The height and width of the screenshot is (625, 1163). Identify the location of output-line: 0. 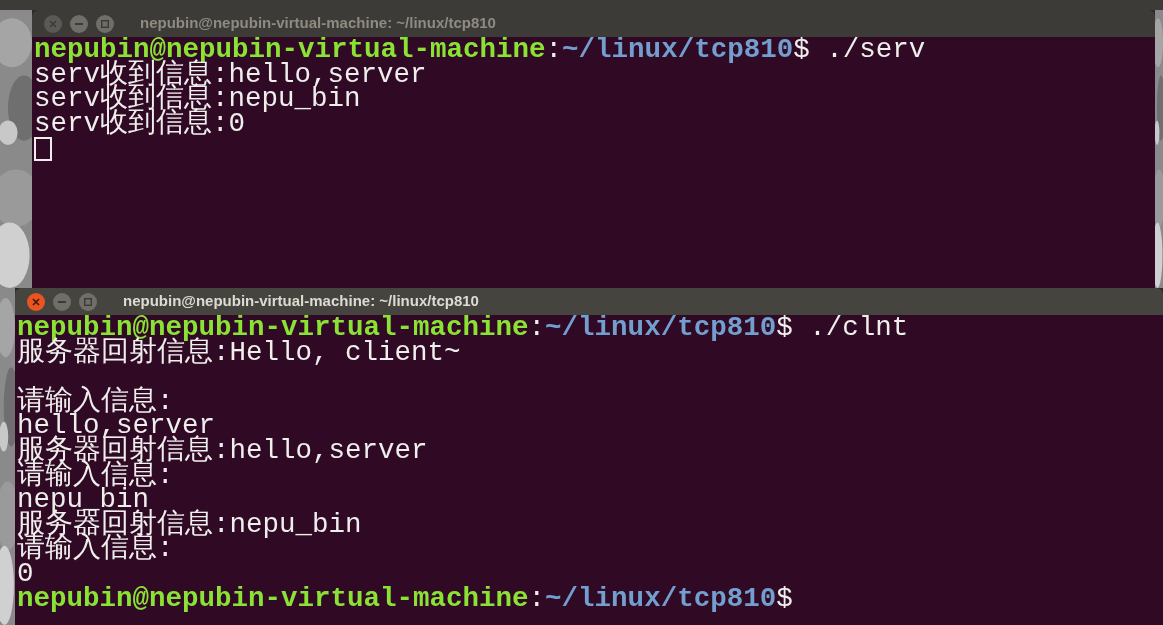
(25, 574).